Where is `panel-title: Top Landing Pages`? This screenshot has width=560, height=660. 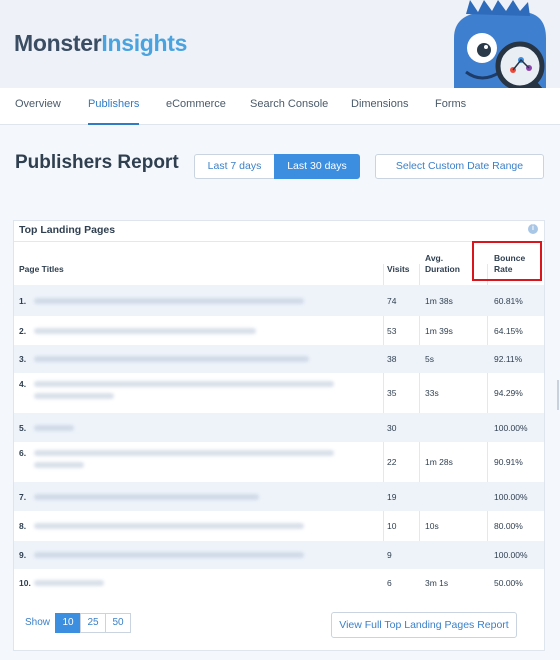
panel-title: Top Landing Pages is located at coordinates (67, 230).